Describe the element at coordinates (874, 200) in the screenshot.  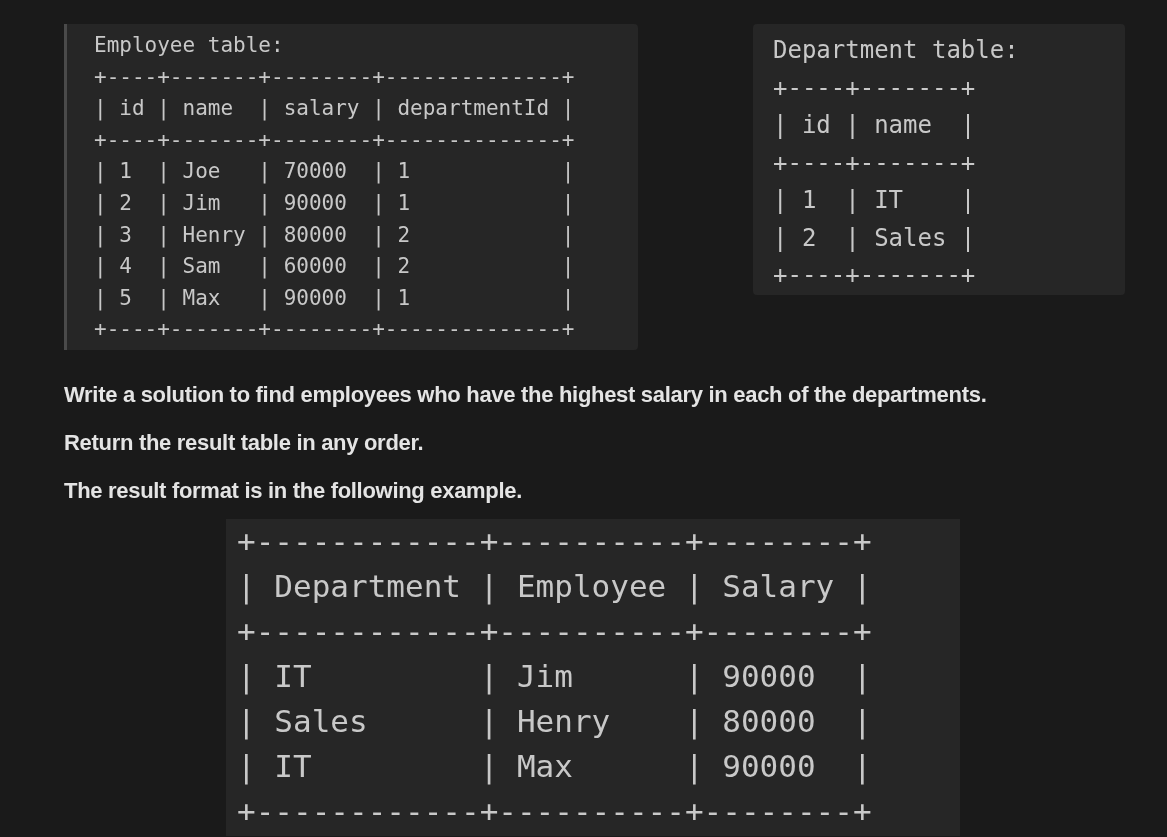
I see `table-line: | 1 | IT |` at that location.